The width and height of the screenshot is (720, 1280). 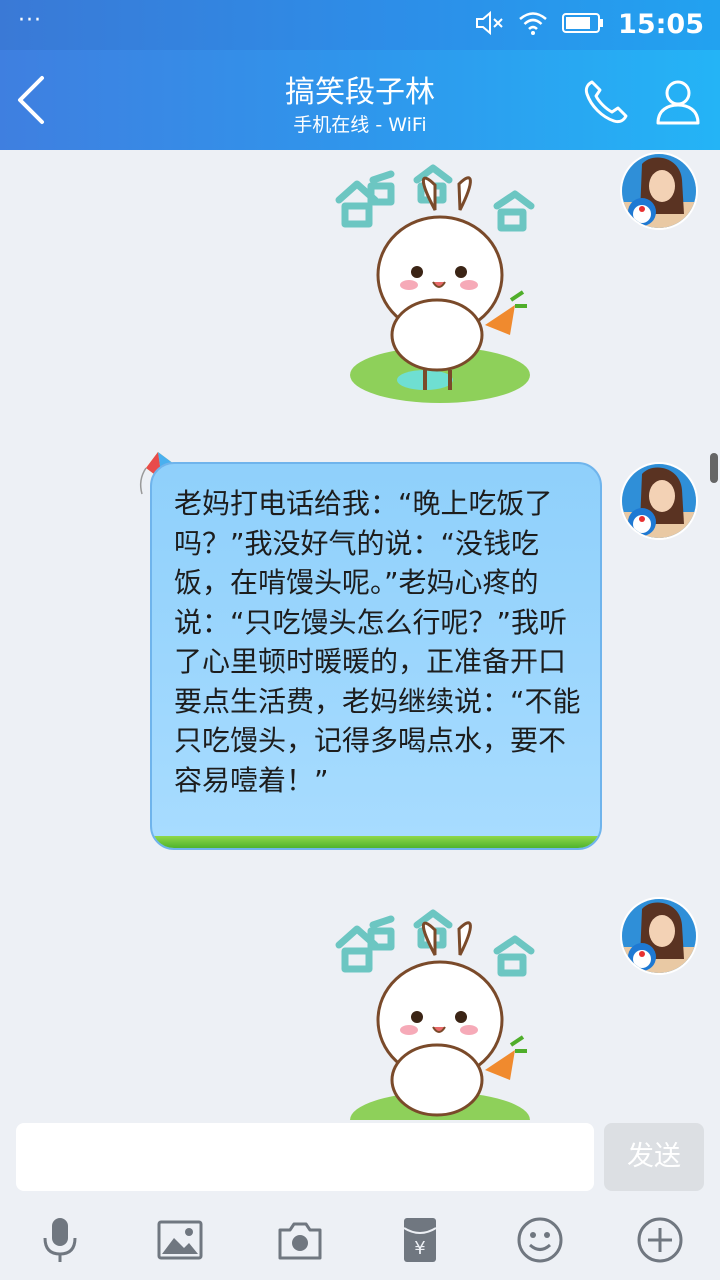 What do you see at coordinates (661, 24) in the screenshot?
I see `status-time: 15:05` at bounding box center [661, 24].